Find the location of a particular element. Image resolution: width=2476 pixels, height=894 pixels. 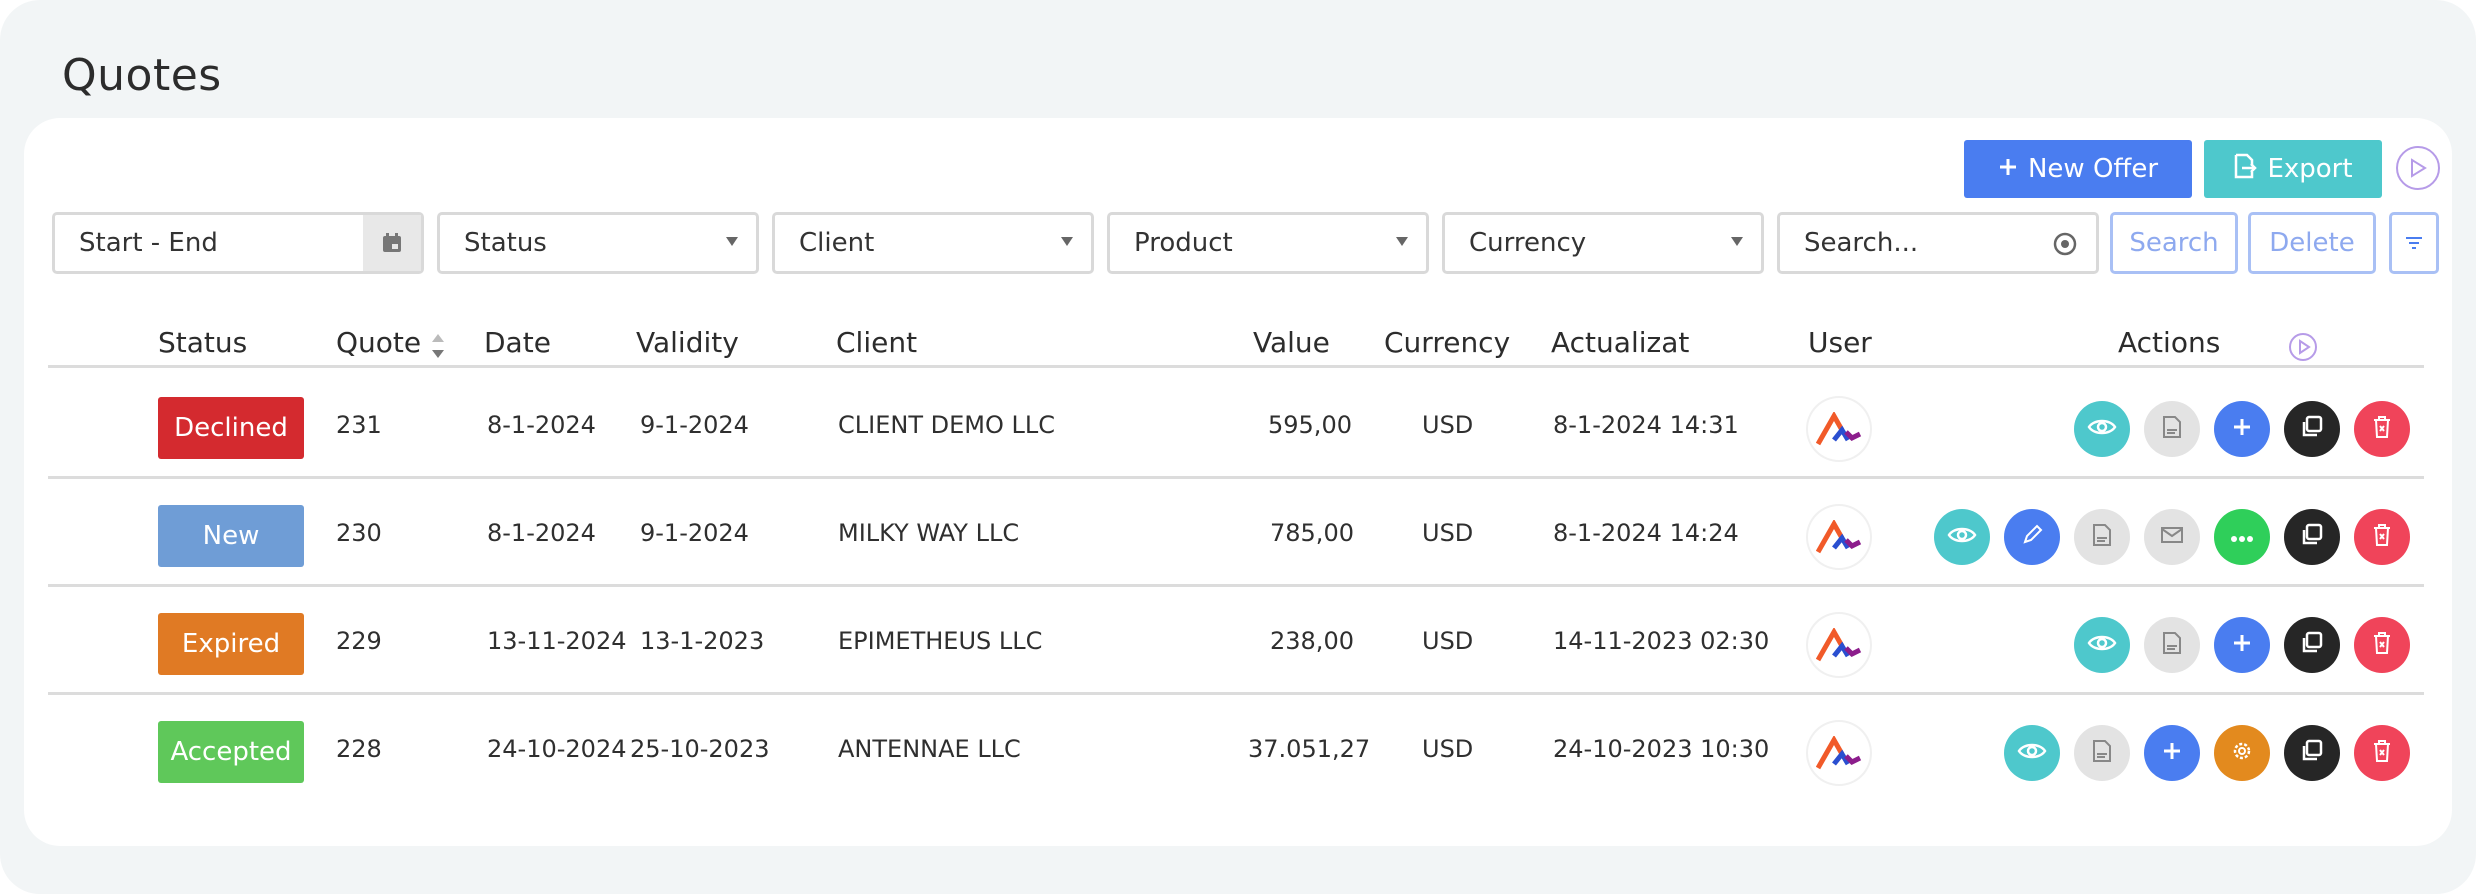

export-icon is located at coordinates (2245, 169).